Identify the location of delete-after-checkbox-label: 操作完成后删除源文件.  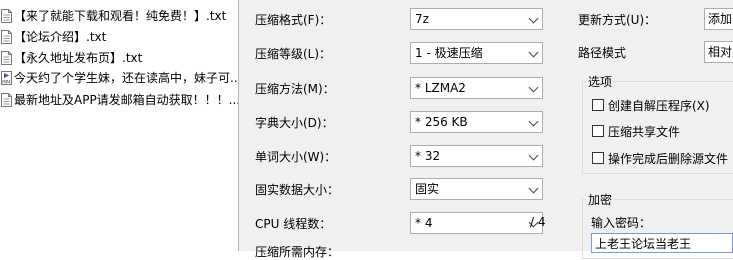
(668, 159).